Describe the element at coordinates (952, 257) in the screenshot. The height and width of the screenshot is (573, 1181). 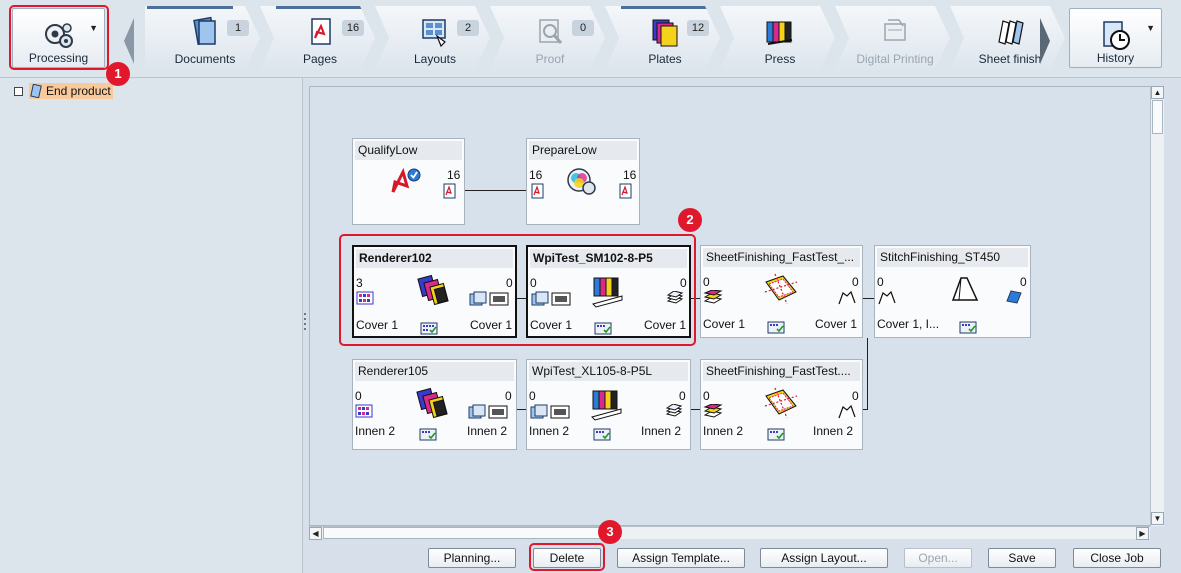
I see `node-title: StitchFinishing_ST450` at that location.